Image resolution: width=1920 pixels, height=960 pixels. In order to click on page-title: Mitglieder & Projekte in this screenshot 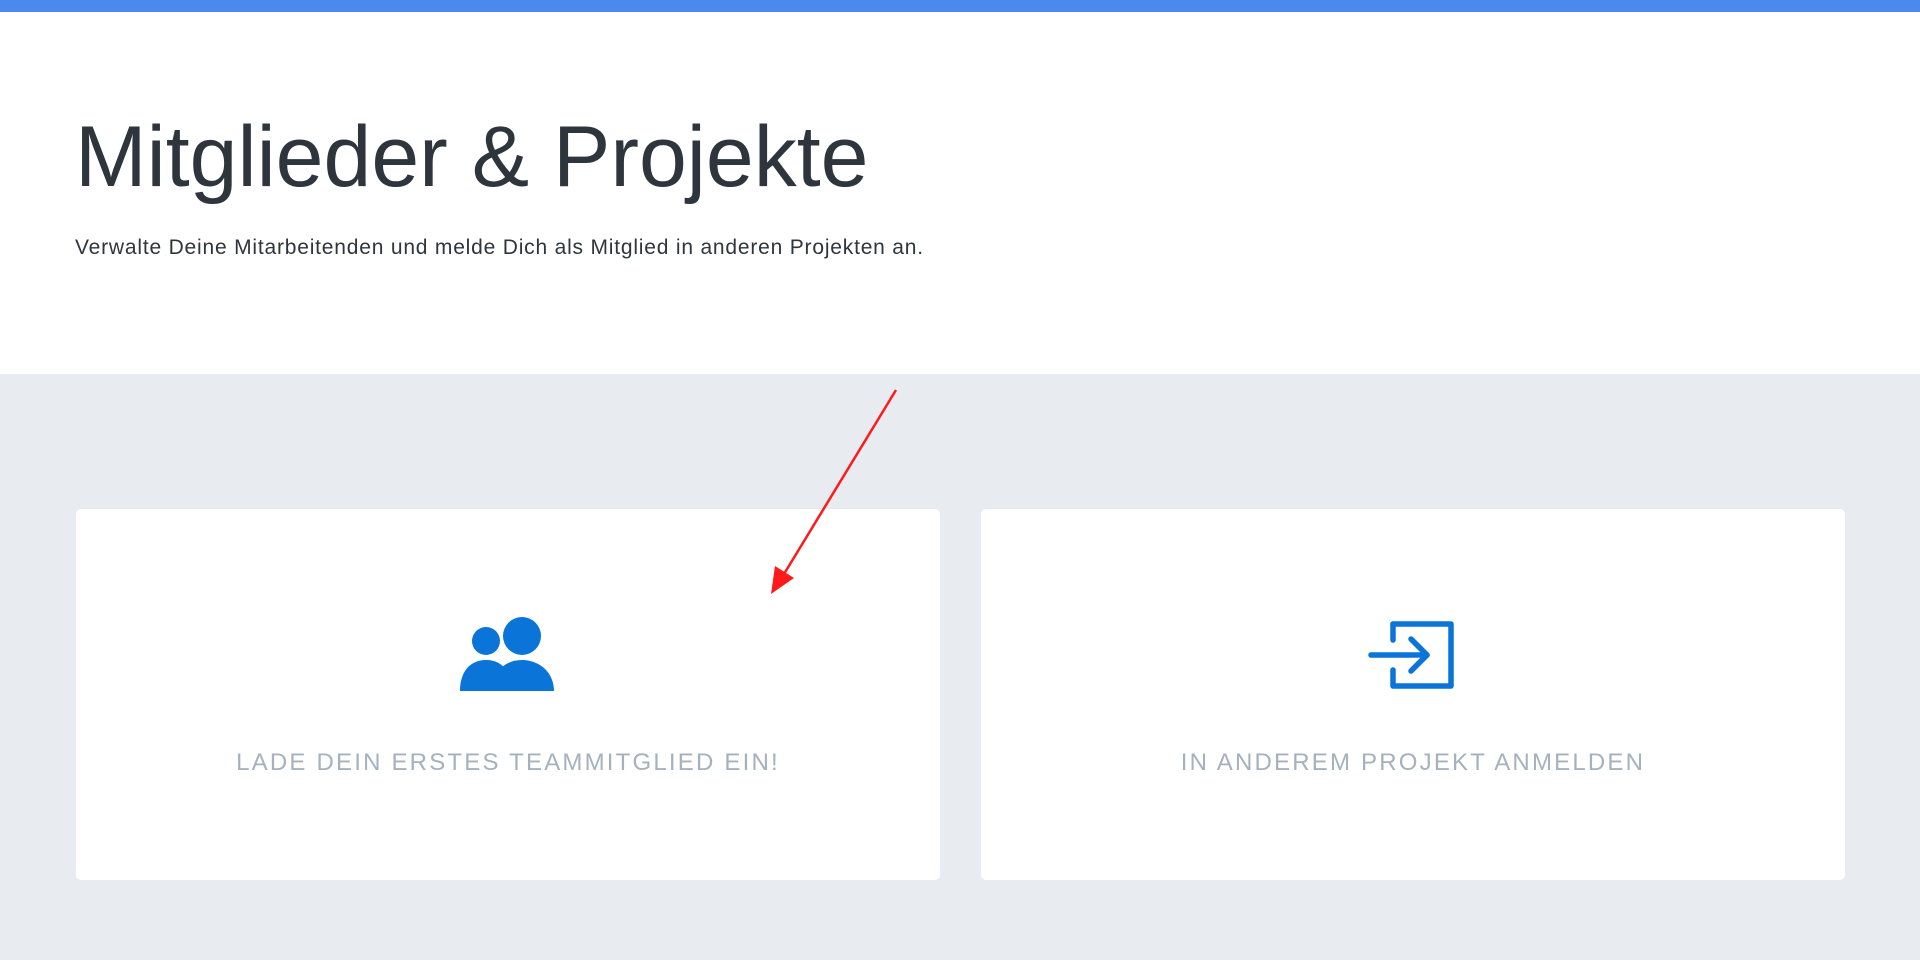, I will do `click(472, 157)`.